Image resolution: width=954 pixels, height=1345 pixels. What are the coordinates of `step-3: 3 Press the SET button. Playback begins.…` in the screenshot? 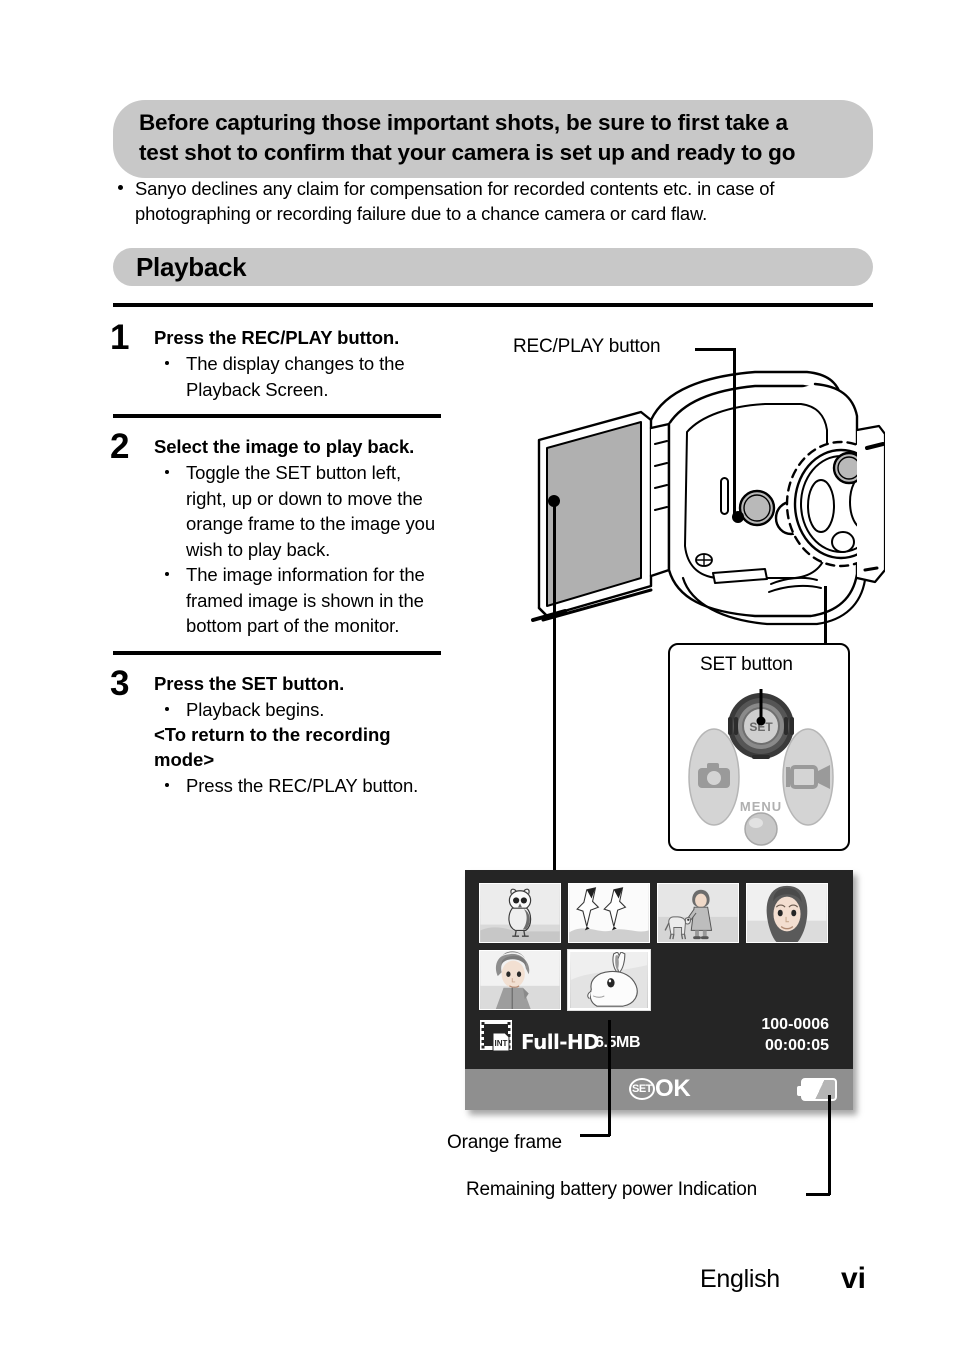 It's located at (277, 728).